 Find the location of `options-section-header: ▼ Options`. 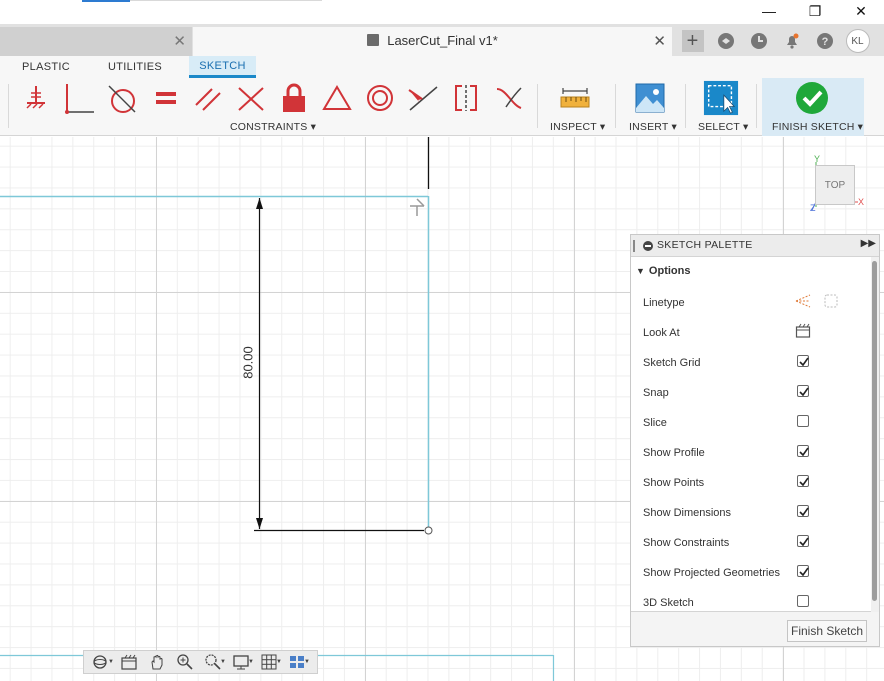

options-section-header: ▼ Options is located at coordinates (663, 271).